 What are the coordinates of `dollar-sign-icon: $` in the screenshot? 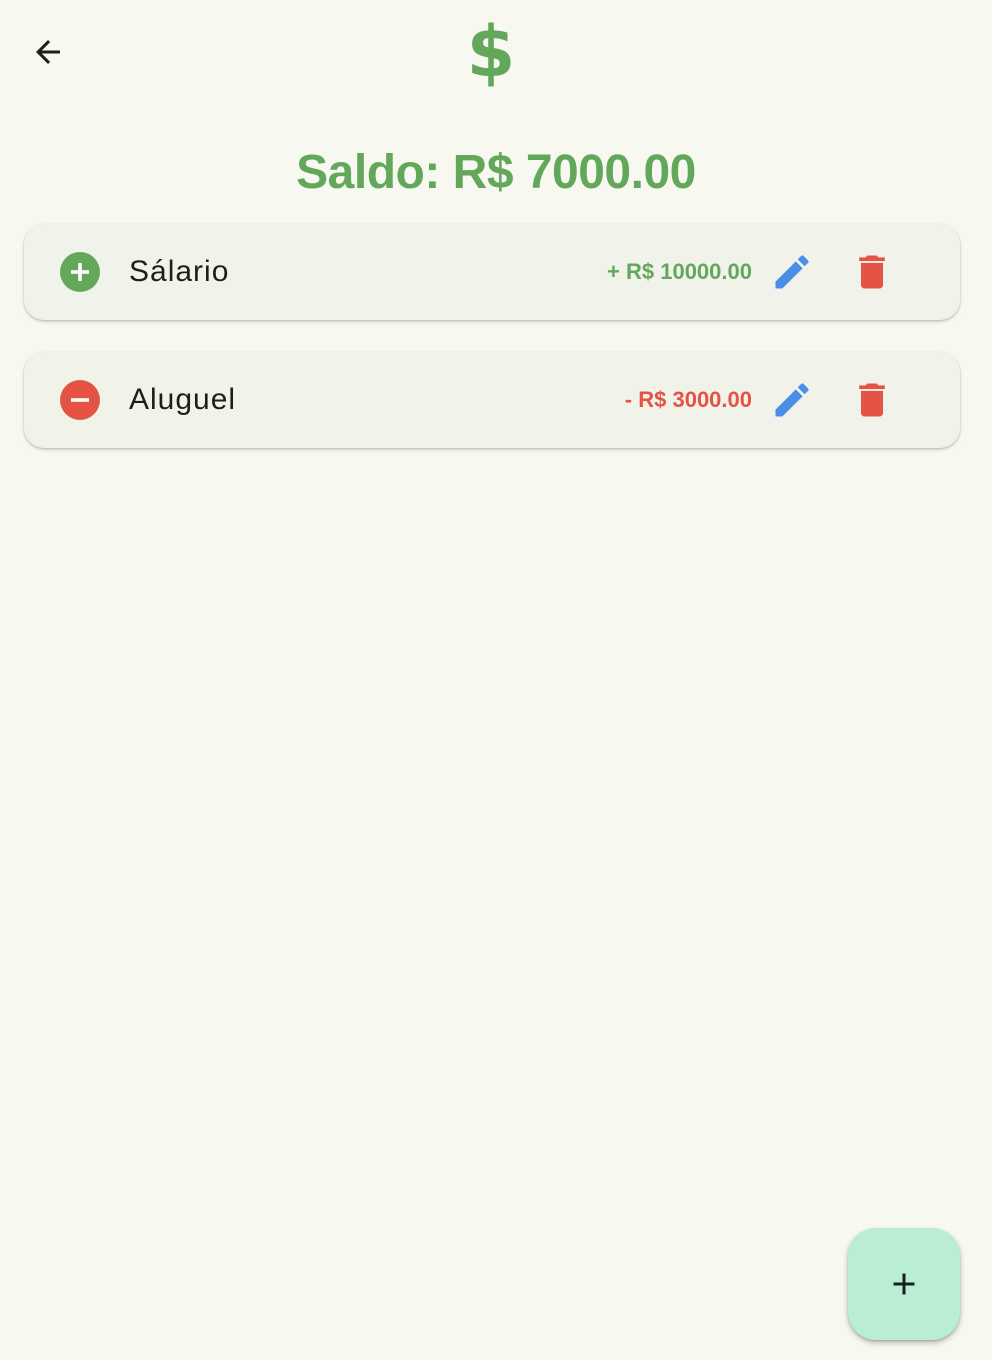 It's located at (491, 52).